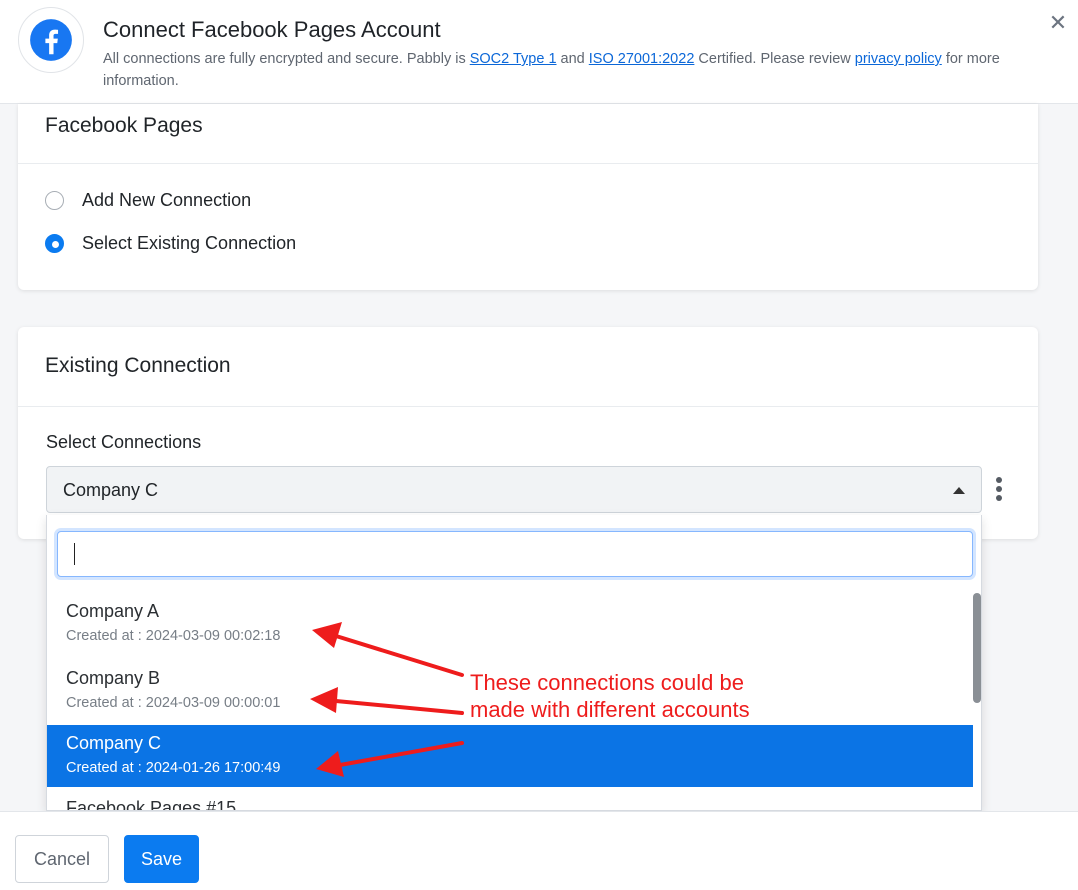 The height and width of the screenshot is (890, 1078). What do you see at coordinates (161, 859) in the screenshot?
I see `save-button: Save` at bounding box center [161, 859].